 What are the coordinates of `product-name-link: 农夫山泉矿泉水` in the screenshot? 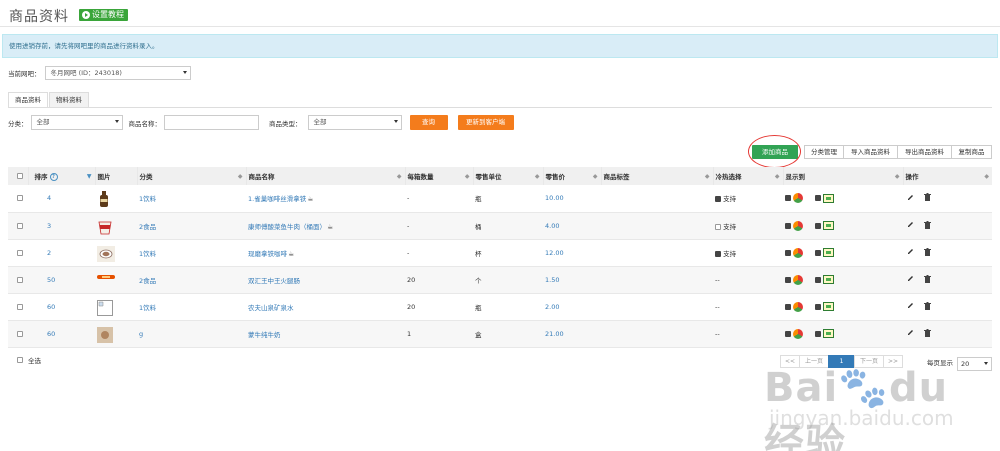 It's located at (271, 308).